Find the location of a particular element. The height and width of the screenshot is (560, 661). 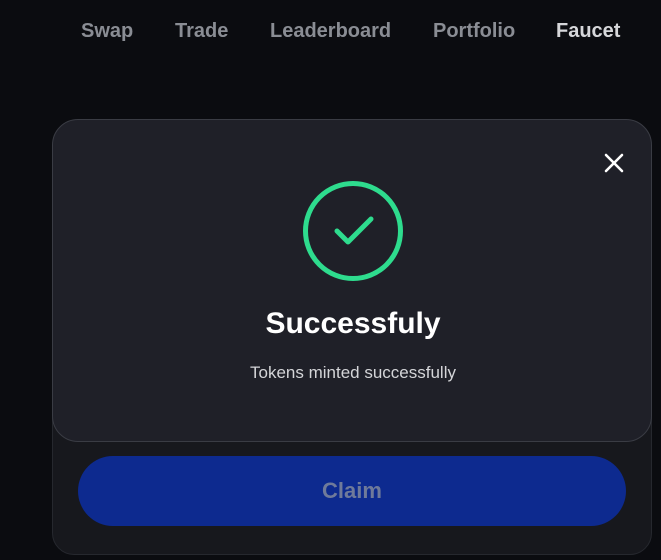

top-nav: Swap Trade Leaderboard Portfolio Faucet is located at coordinates (330, 31).